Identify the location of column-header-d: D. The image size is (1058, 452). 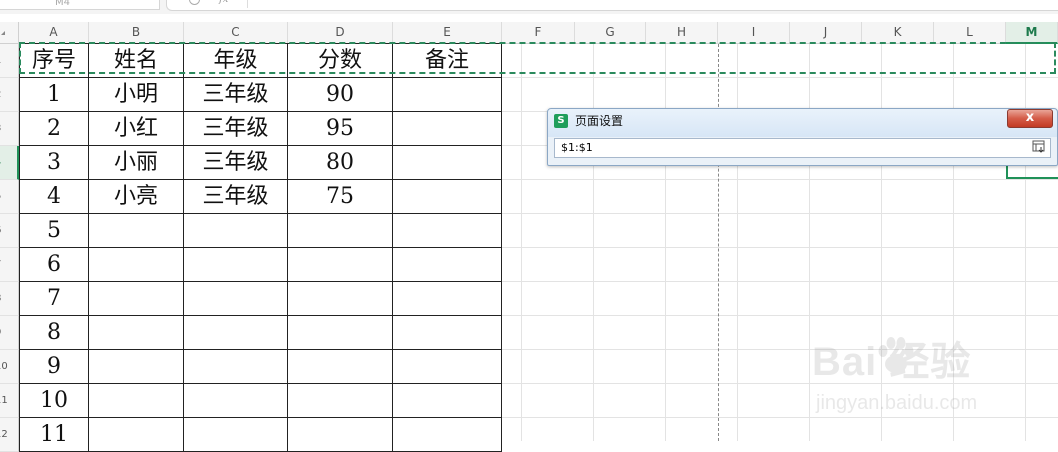
(340, 33).